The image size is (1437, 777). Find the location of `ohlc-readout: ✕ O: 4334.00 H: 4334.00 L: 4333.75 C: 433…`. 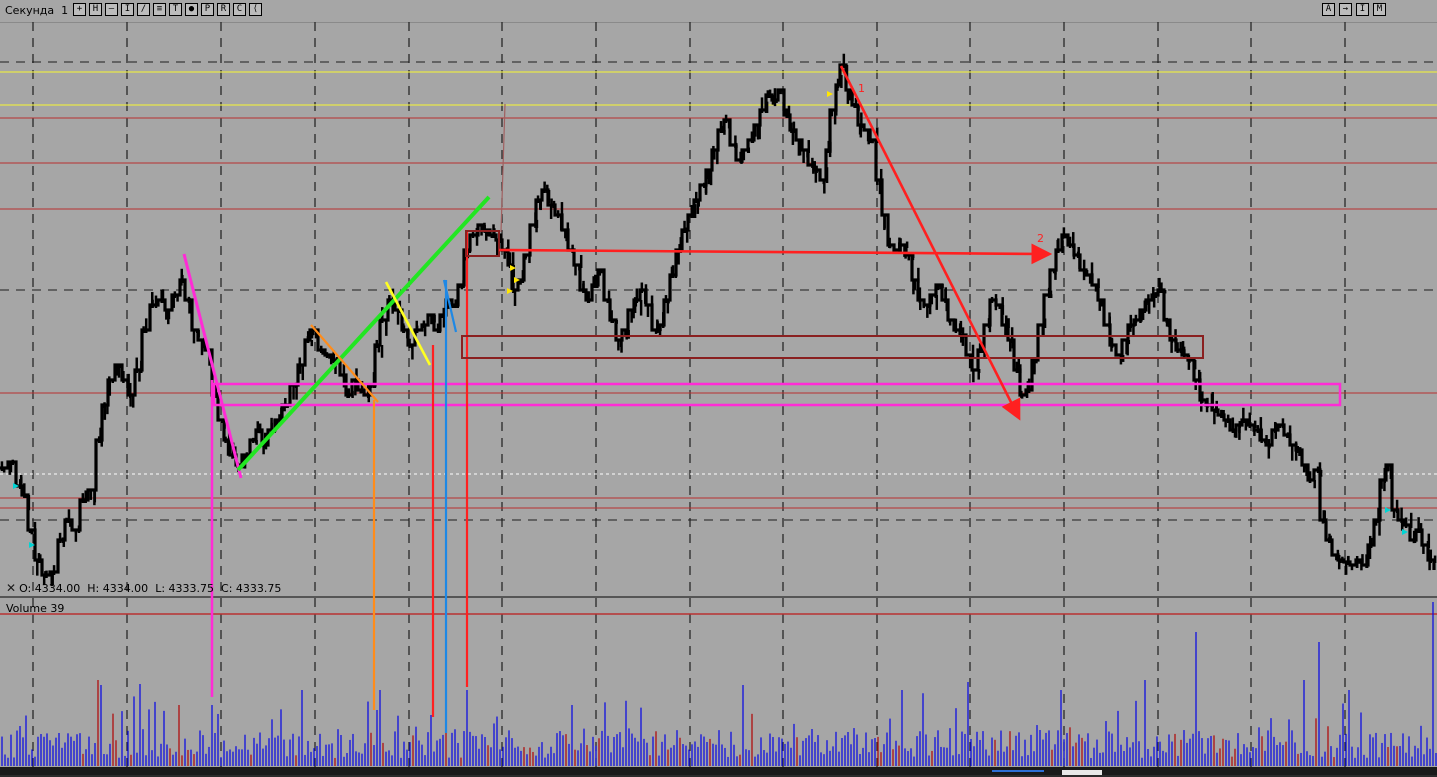

ohlc-readout: ✕ O: 4334.00 H: 4334.00 L: 4333.75 C: 433… is located at coordinates (144, 588).